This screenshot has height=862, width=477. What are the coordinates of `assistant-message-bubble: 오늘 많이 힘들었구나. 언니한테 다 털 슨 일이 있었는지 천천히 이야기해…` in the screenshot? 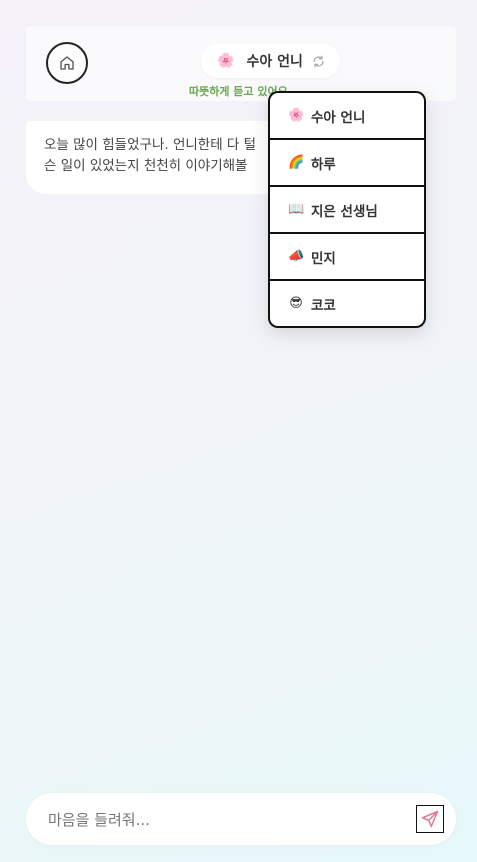 It's located at (161, 157).